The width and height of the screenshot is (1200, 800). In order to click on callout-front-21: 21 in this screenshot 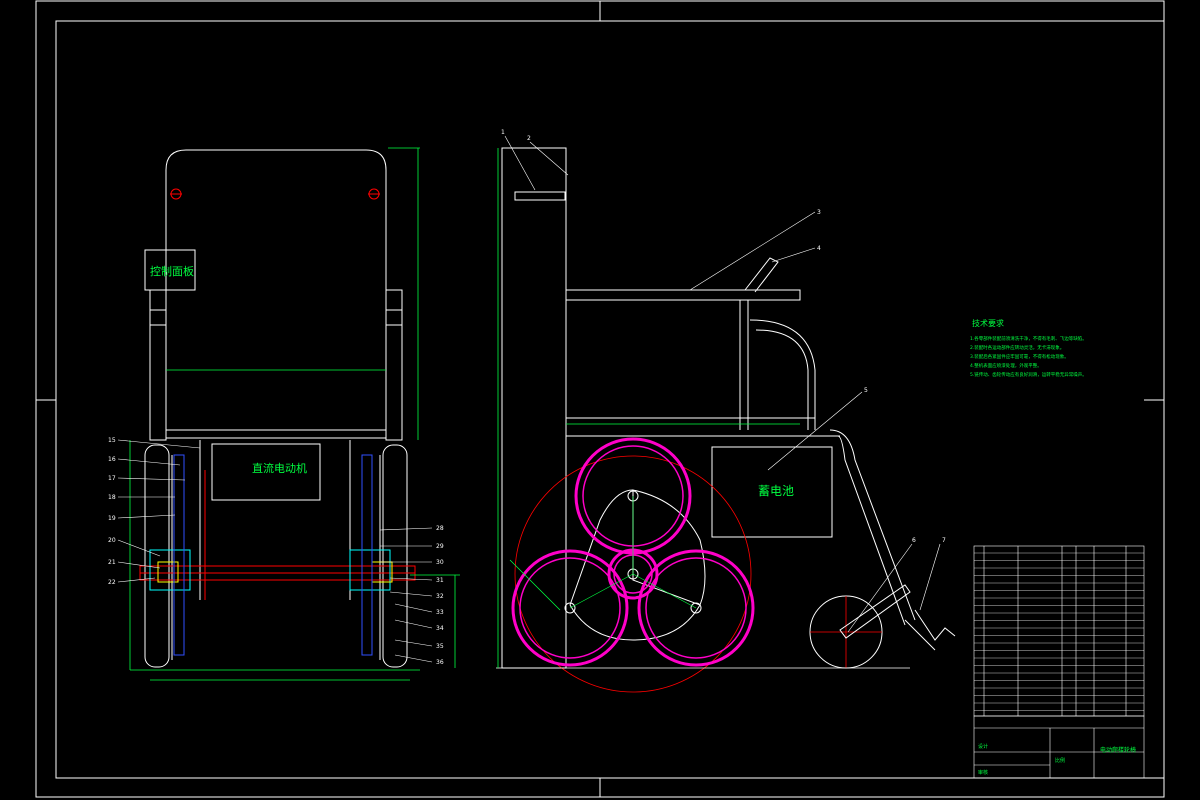, I will do `click(112, 562)`.